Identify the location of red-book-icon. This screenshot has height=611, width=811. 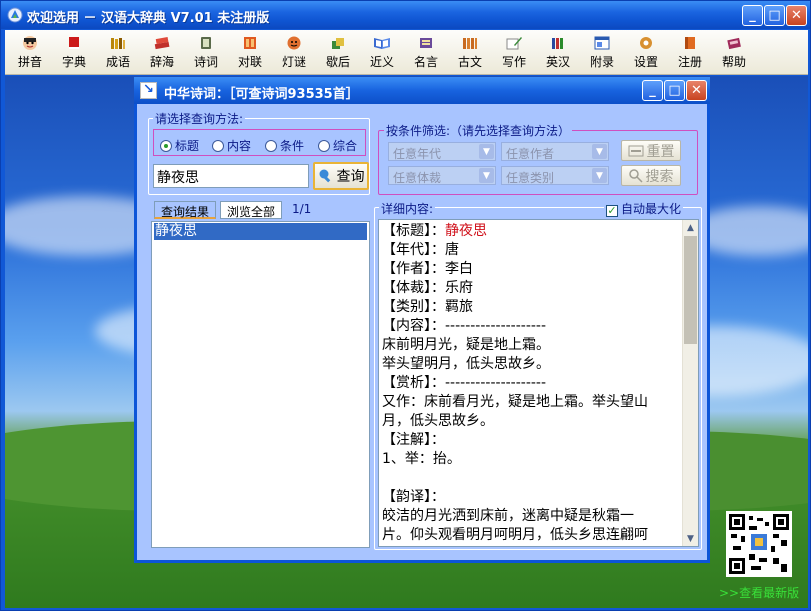
(74, 43).